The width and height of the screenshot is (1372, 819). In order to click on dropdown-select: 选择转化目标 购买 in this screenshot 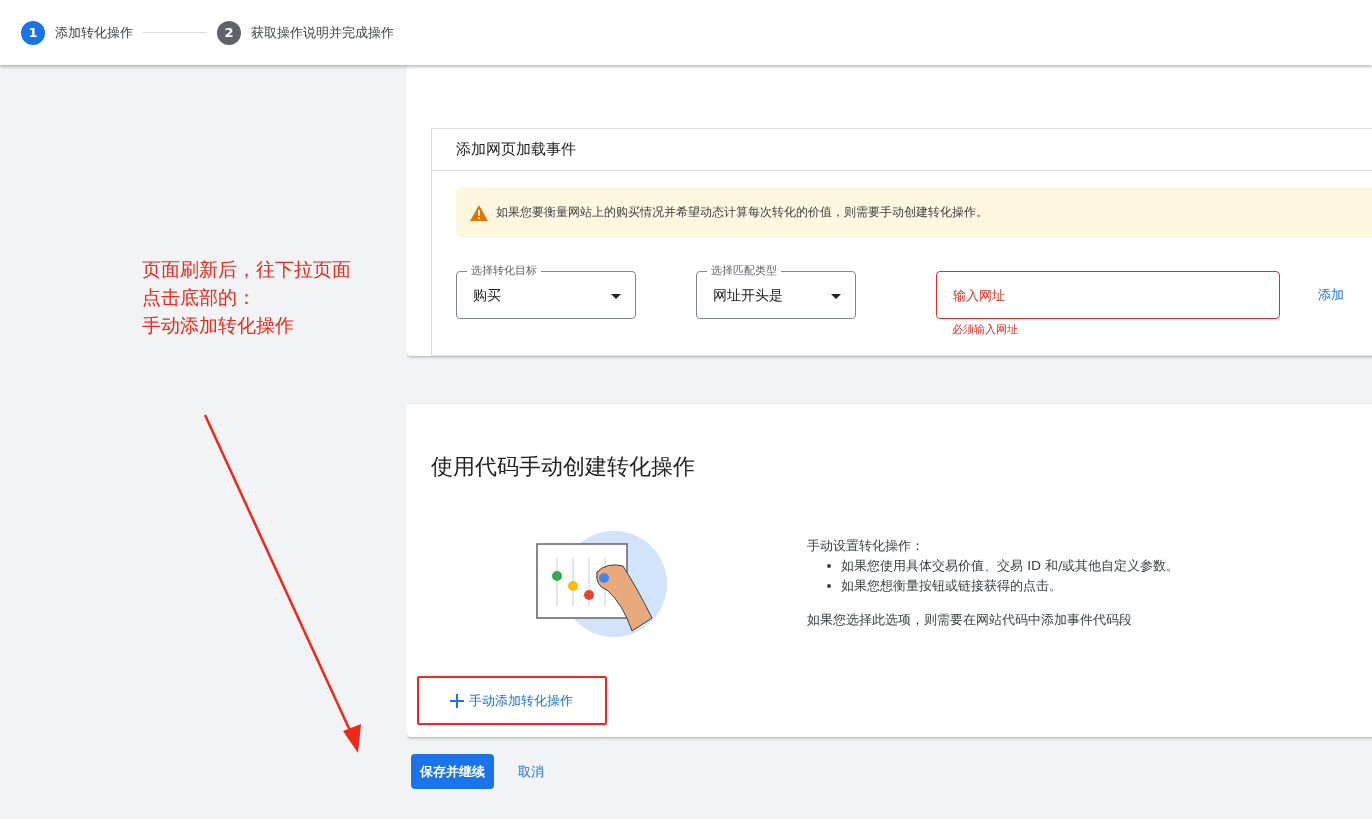, I will do `click(546, 292)`.